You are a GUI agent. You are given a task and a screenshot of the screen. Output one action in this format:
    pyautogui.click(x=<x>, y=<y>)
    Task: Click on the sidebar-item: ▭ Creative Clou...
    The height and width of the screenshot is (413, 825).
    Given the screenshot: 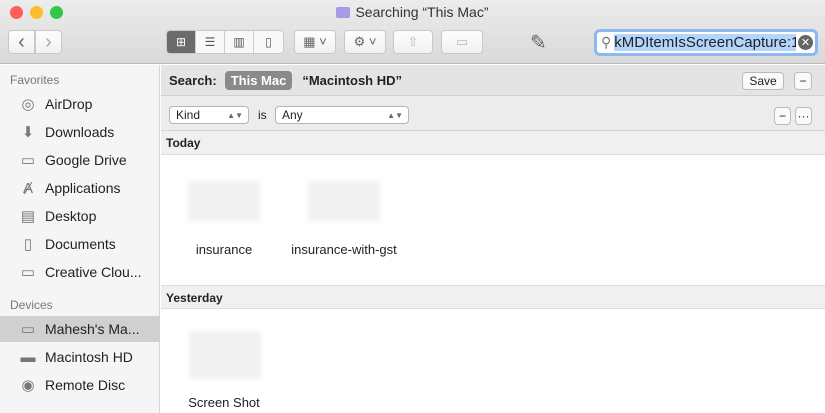 What is the action you would take?
    pyautogui.click(x=80, y=272)
    